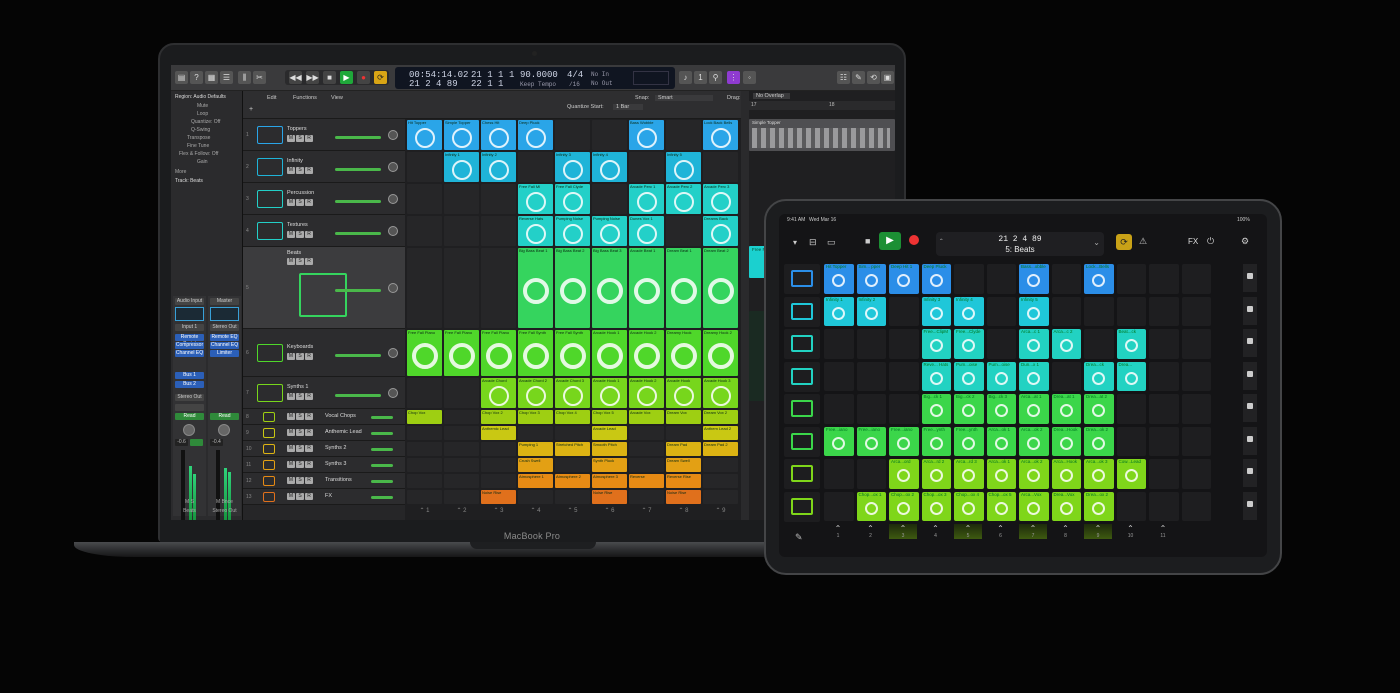 The image size is (1400, 693). Describe the element at coordinates (904, 279) in the screenshot. I see `ipad-loop-cell: Deep Hit 1` at that location.